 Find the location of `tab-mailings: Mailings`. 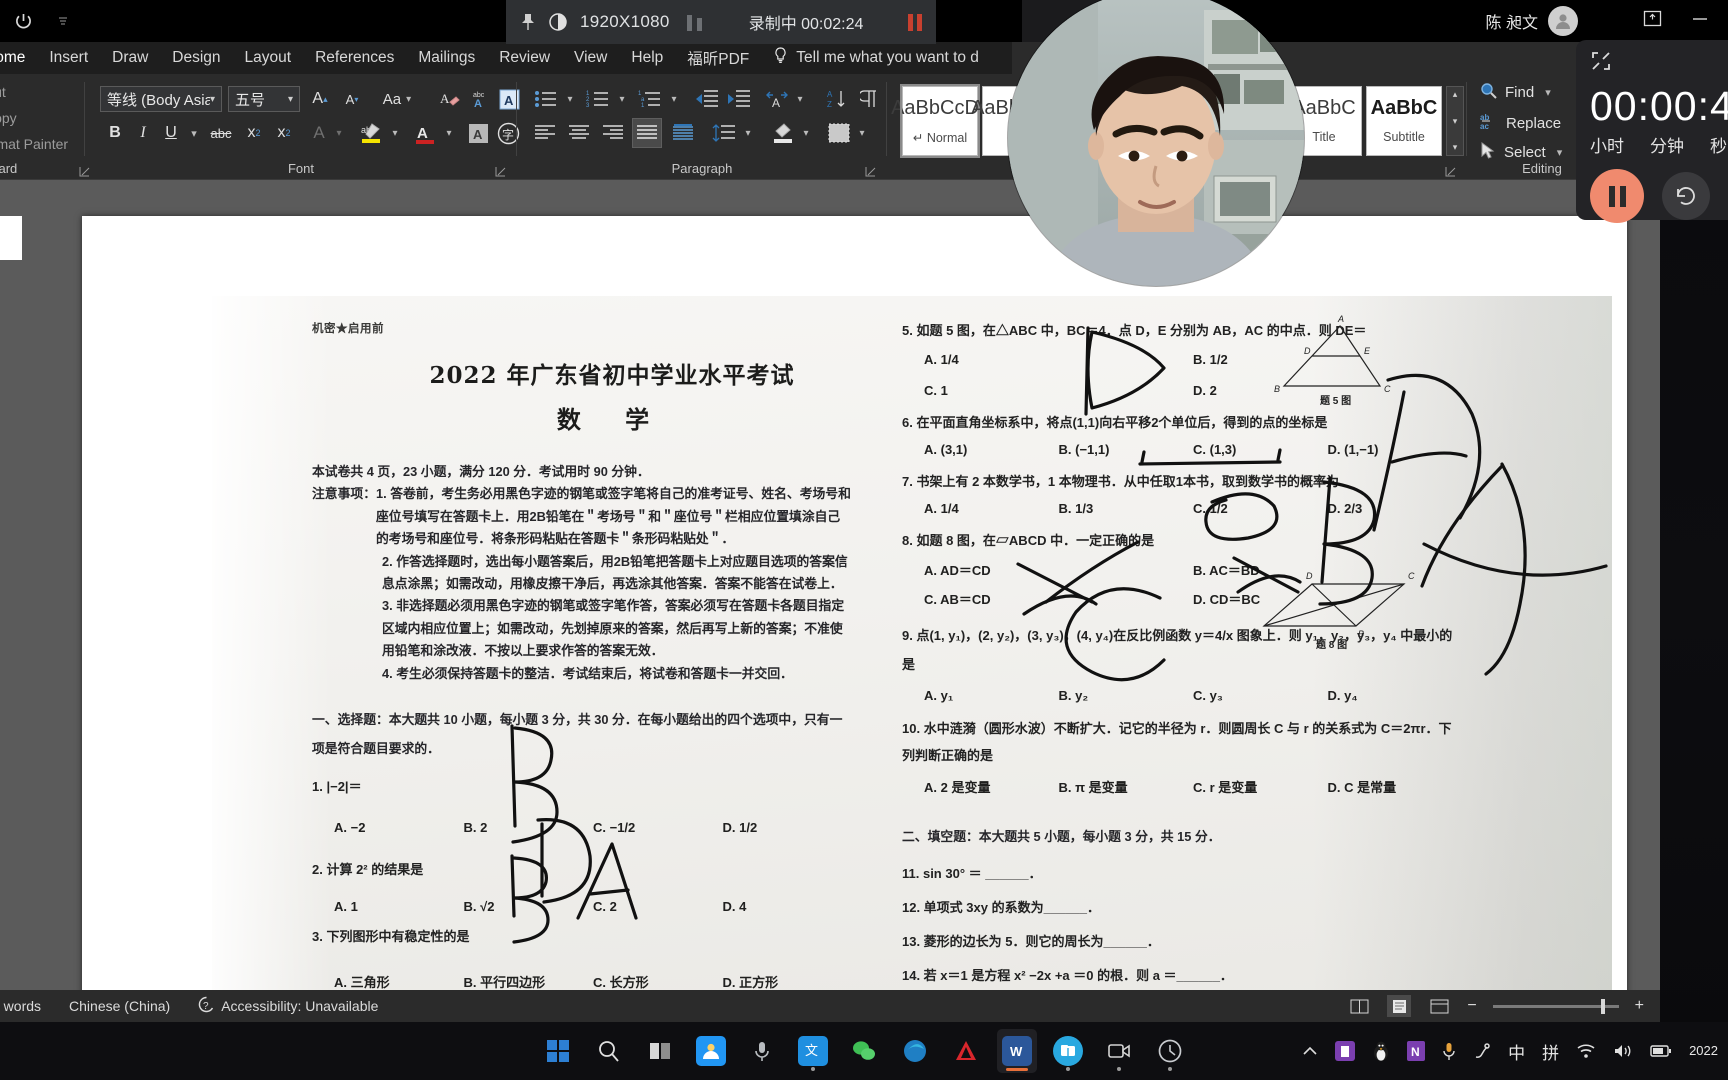

tab-mailings: Mailings is located at coordinates (446, 58).